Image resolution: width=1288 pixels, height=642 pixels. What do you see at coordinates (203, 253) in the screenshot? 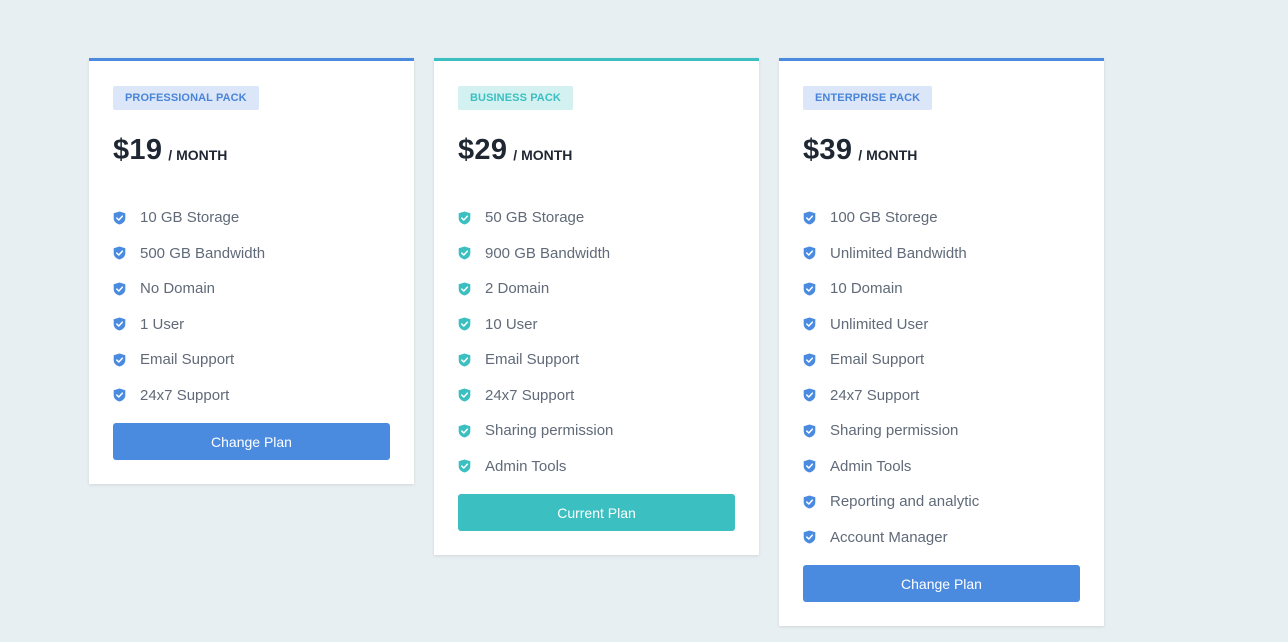
I see `feature-label: 500 GB Bandwidth` at bounding box center [203, 253].